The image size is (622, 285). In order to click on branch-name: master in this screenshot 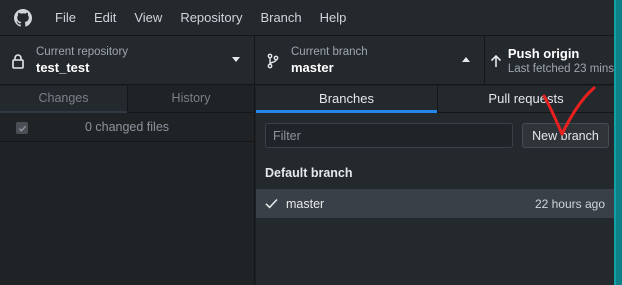, I will do `click(305, 203)`.